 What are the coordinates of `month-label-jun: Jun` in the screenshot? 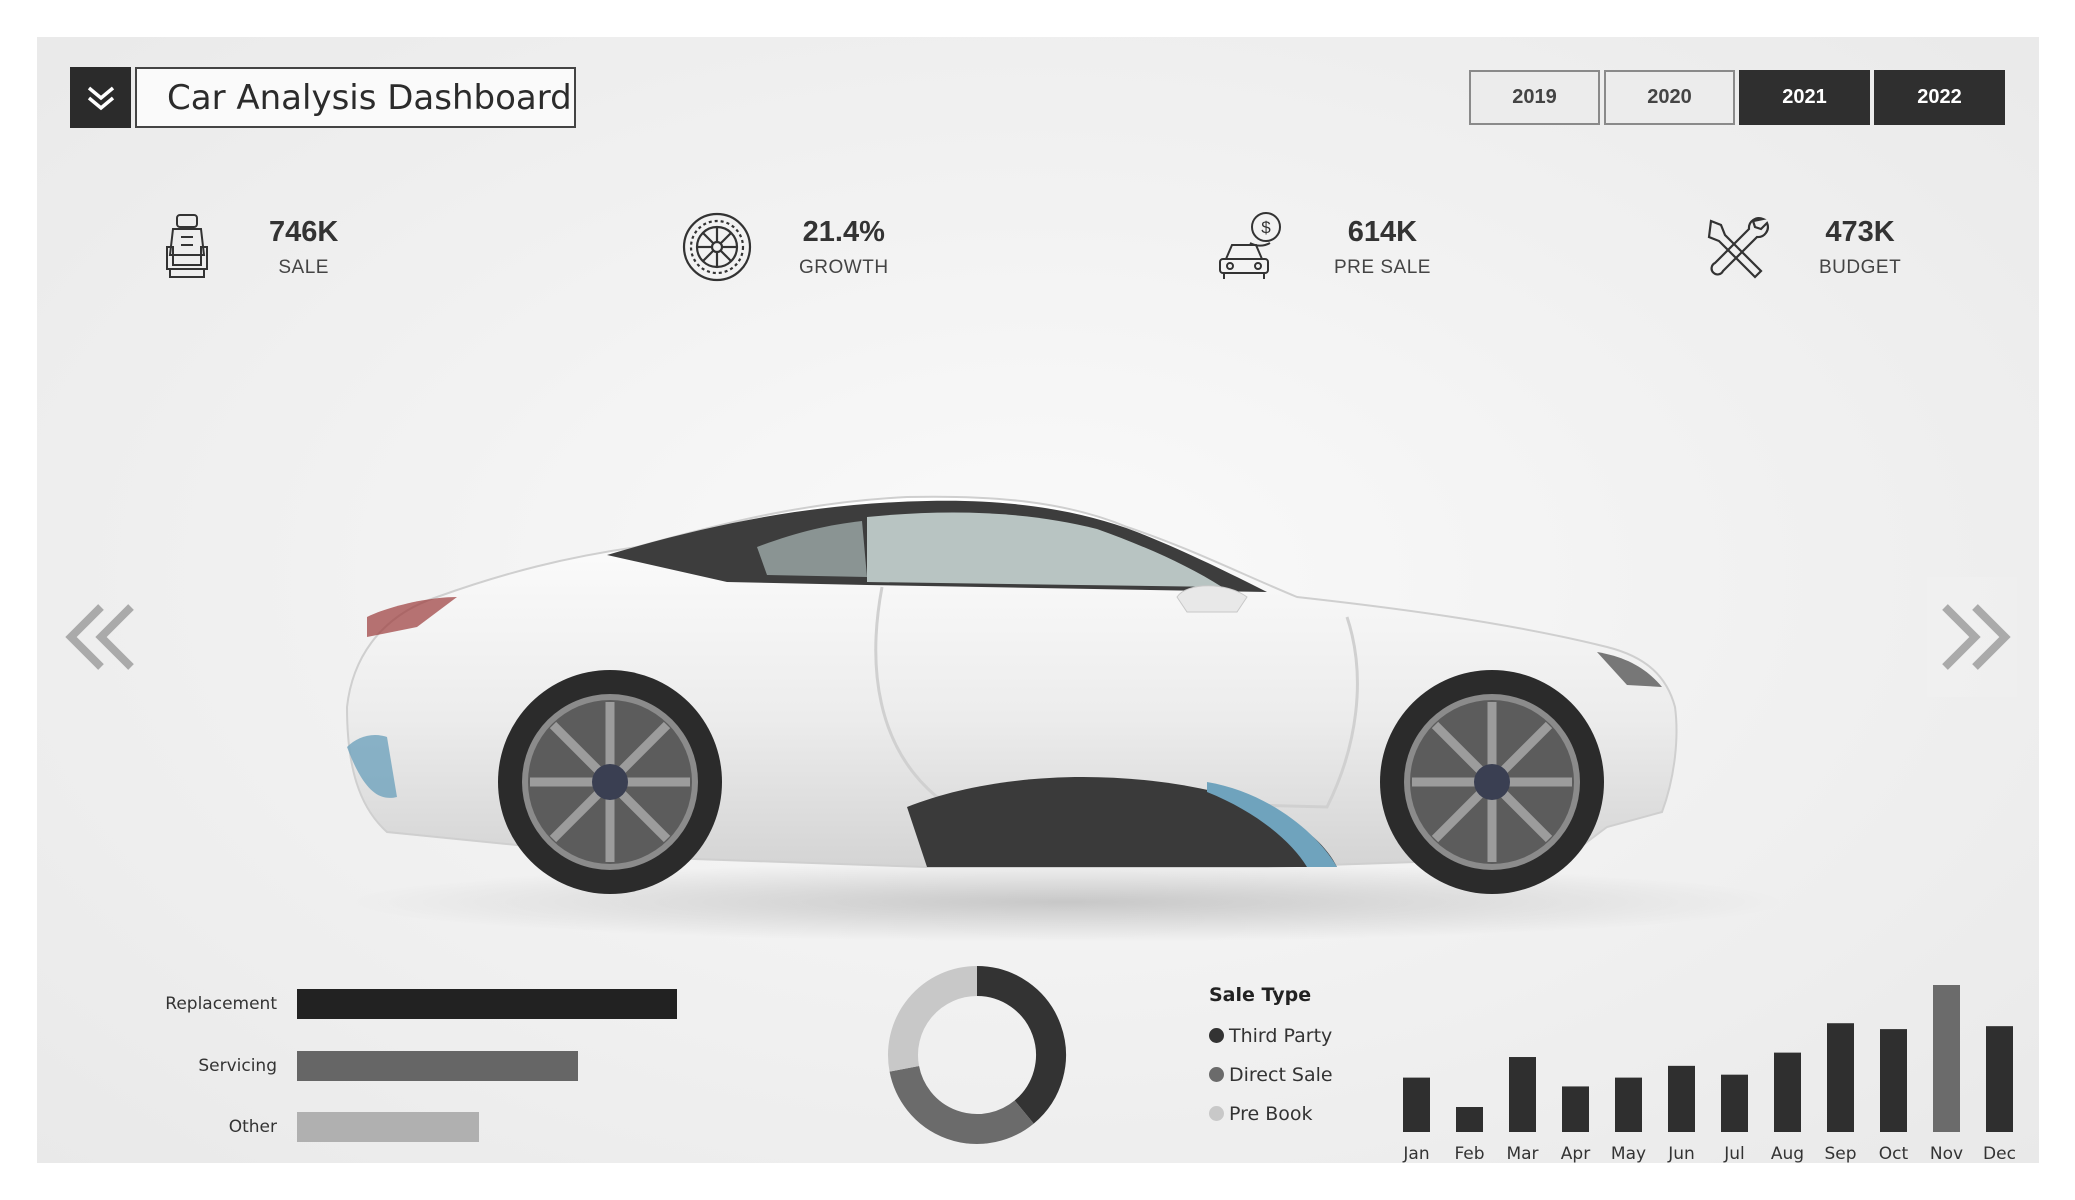 It's located at (1681, 1154).